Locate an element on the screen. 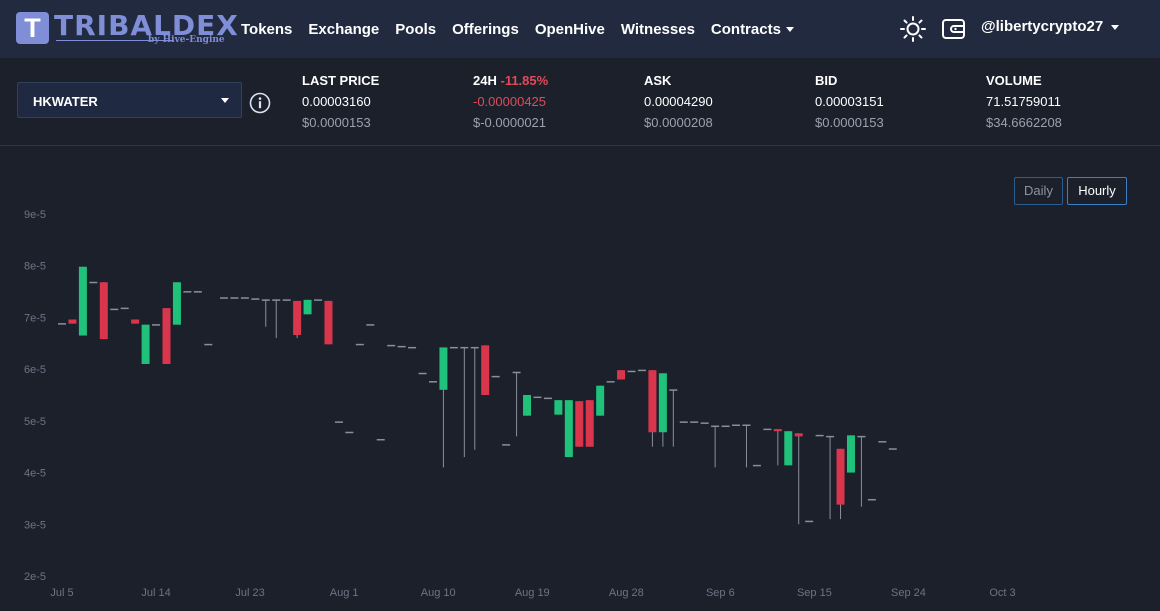 Image resolution: width=1160 pixels, height=611 pixels. info-icon is located at coordinates (260, 103).